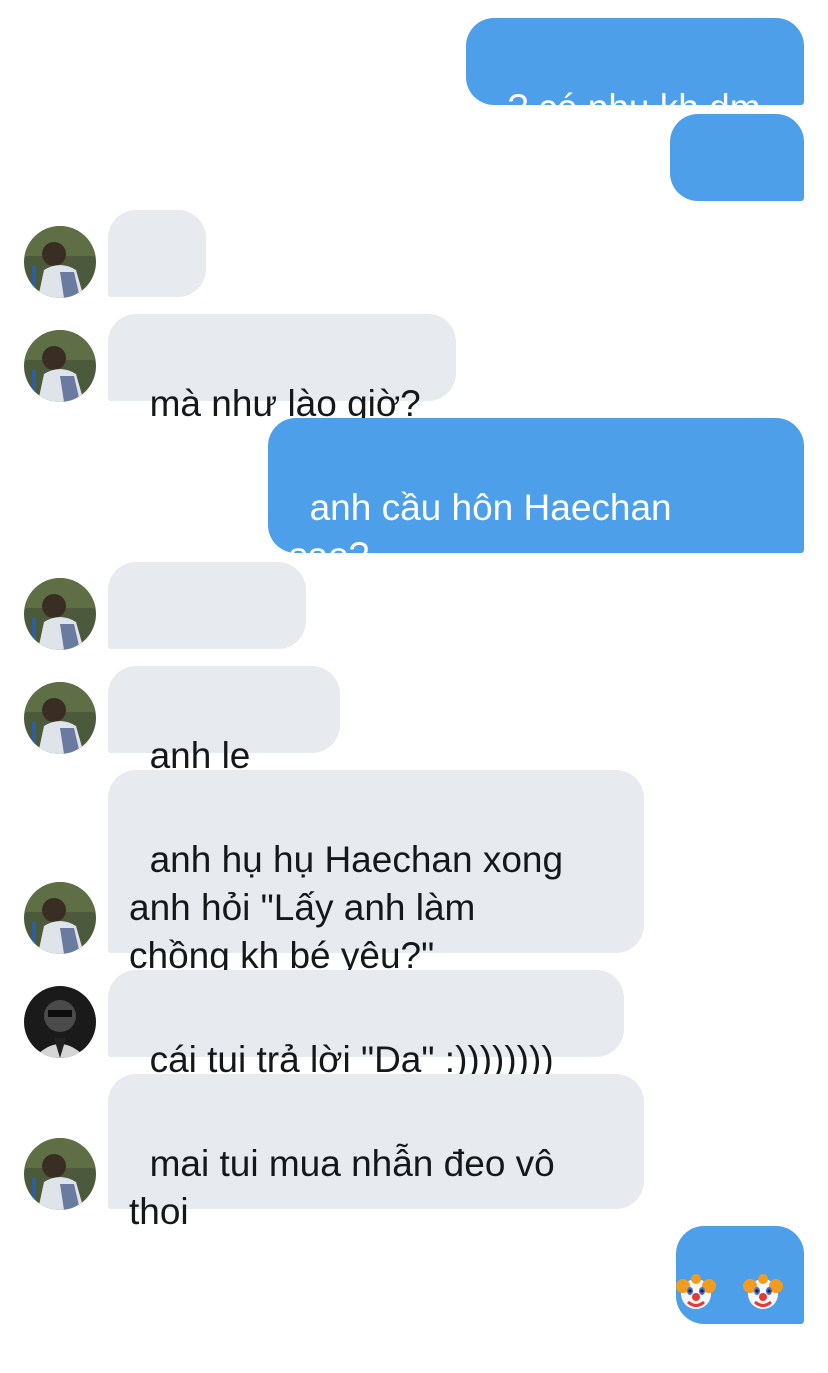 This screenshot has width=828, height=1373. I want to click on received-message: mai tui mua nhẫn đeo vô thoi, so click(376, 1153).